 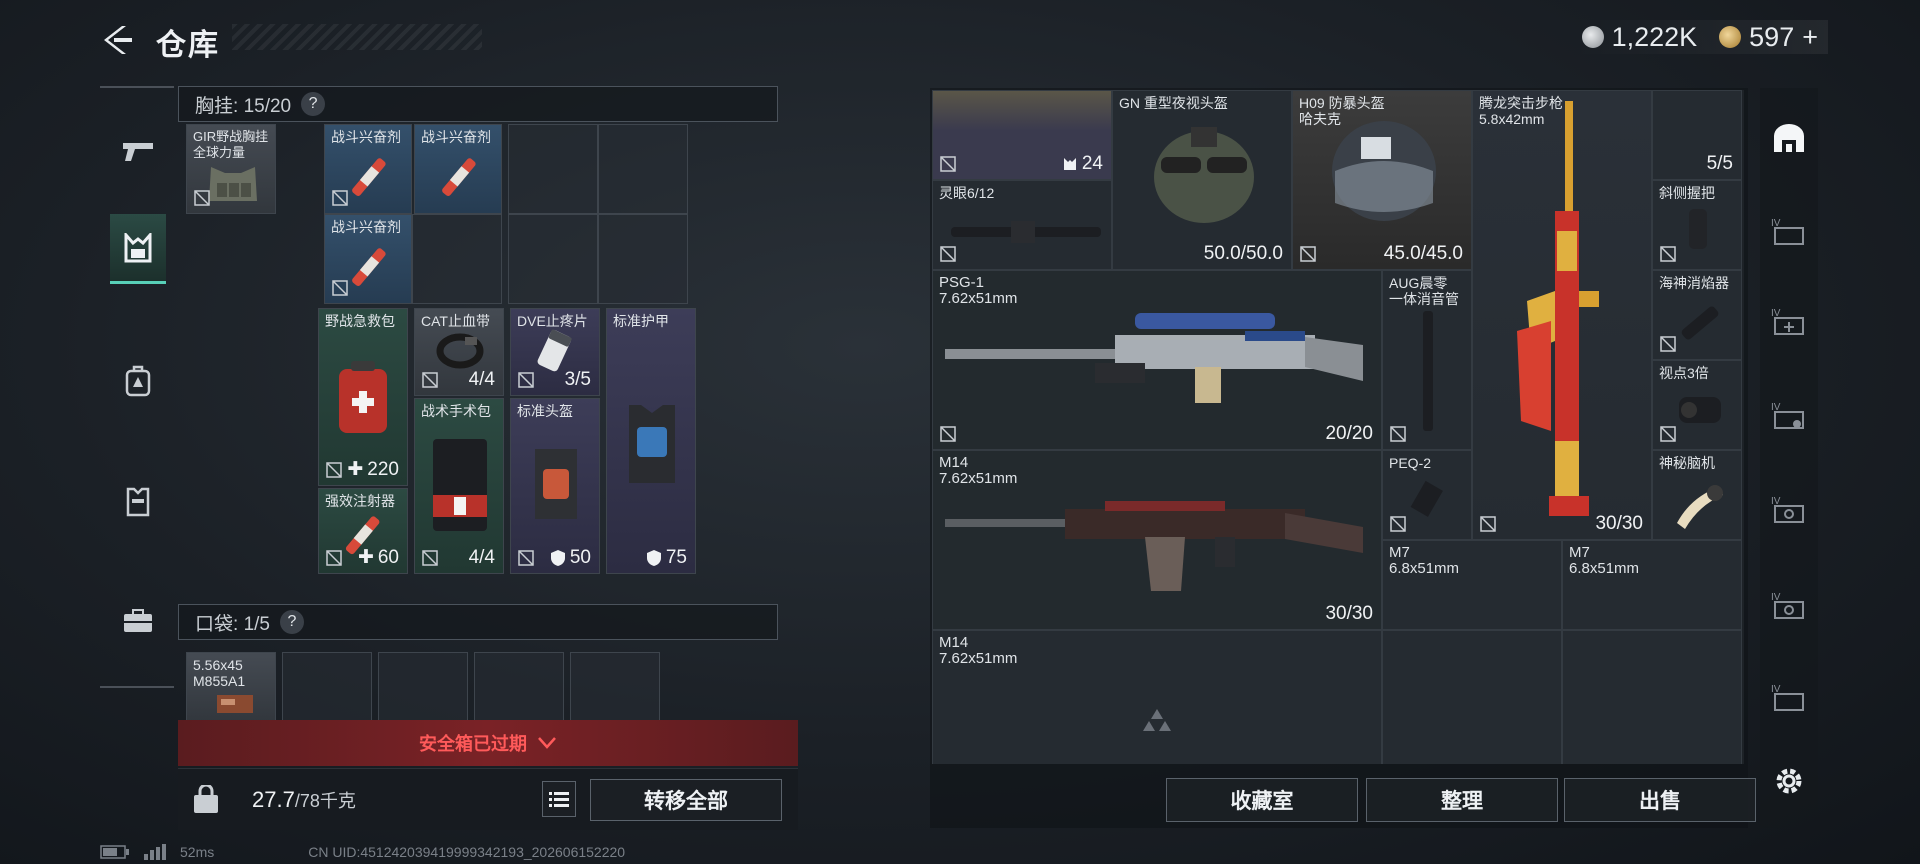 What do you see at coordinates (357, 37) in the screenshot?
I see `title-decoration` at bounding box center [357, 37].